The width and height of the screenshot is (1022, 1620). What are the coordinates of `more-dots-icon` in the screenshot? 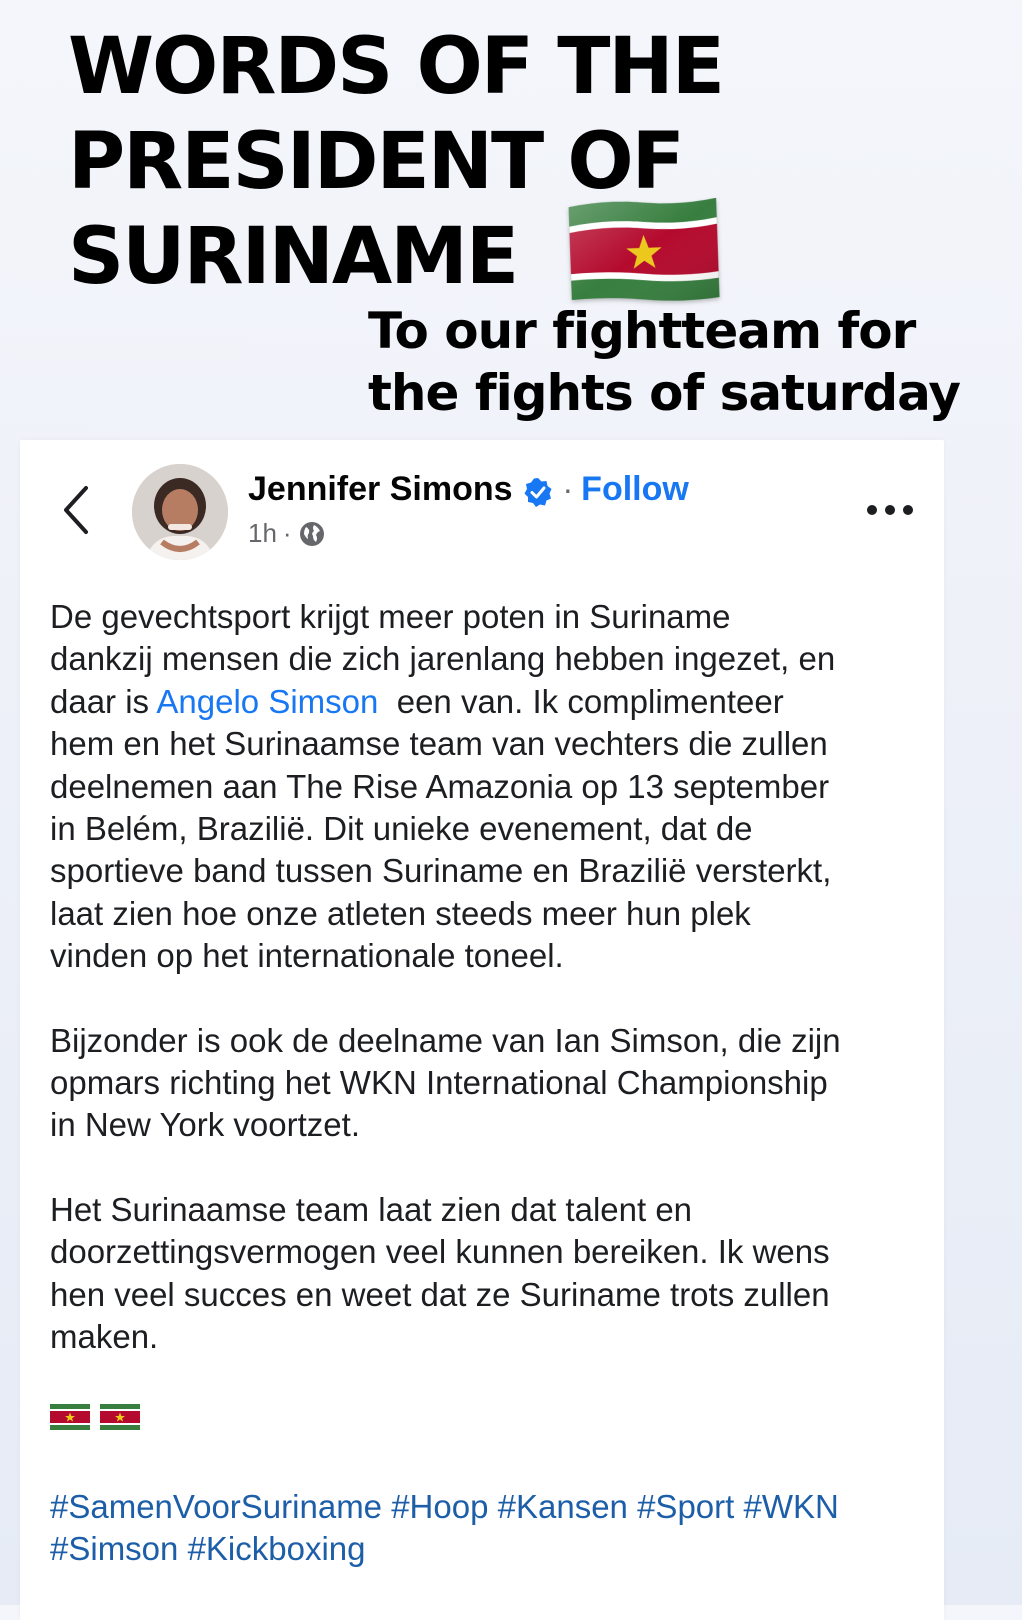 It's located at (890, 510).